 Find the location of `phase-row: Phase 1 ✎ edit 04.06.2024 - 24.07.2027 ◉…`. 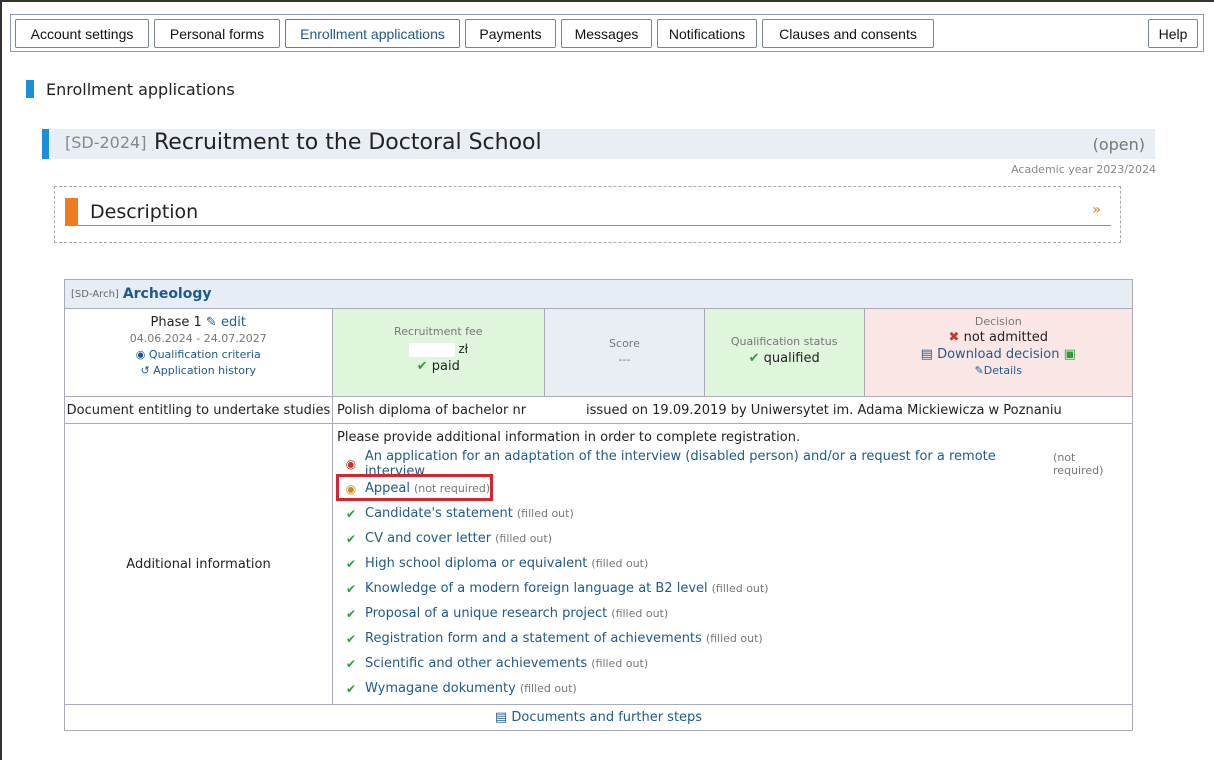

phase-row: Phase 1 ✎ edit 04.06.2024 - 24.07.2027 ◉… is located at coordinates (599, 353).